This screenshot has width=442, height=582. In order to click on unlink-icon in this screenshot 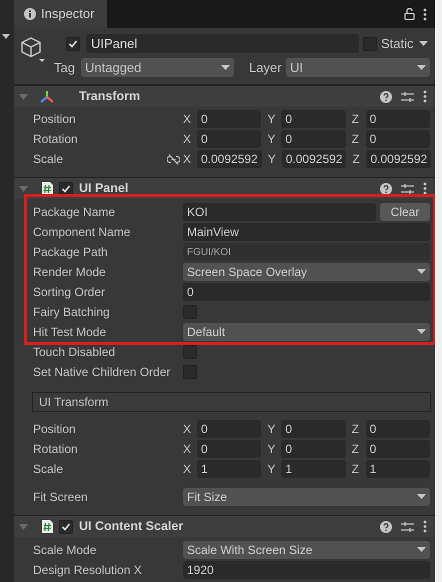, I will do `click(173, 159)`.